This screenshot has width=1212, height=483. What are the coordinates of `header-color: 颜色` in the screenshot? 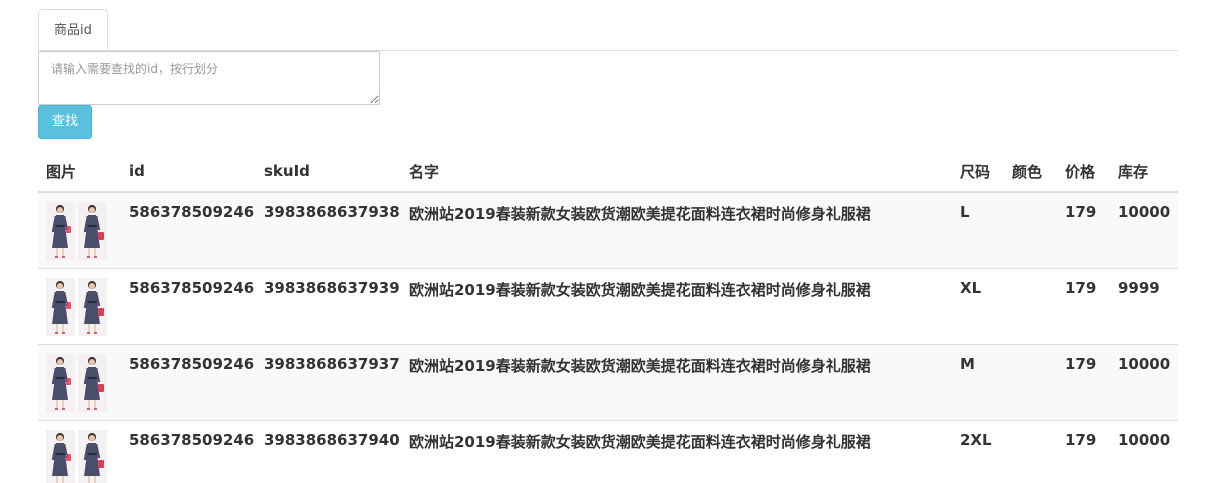 It's located at (1030, 172).